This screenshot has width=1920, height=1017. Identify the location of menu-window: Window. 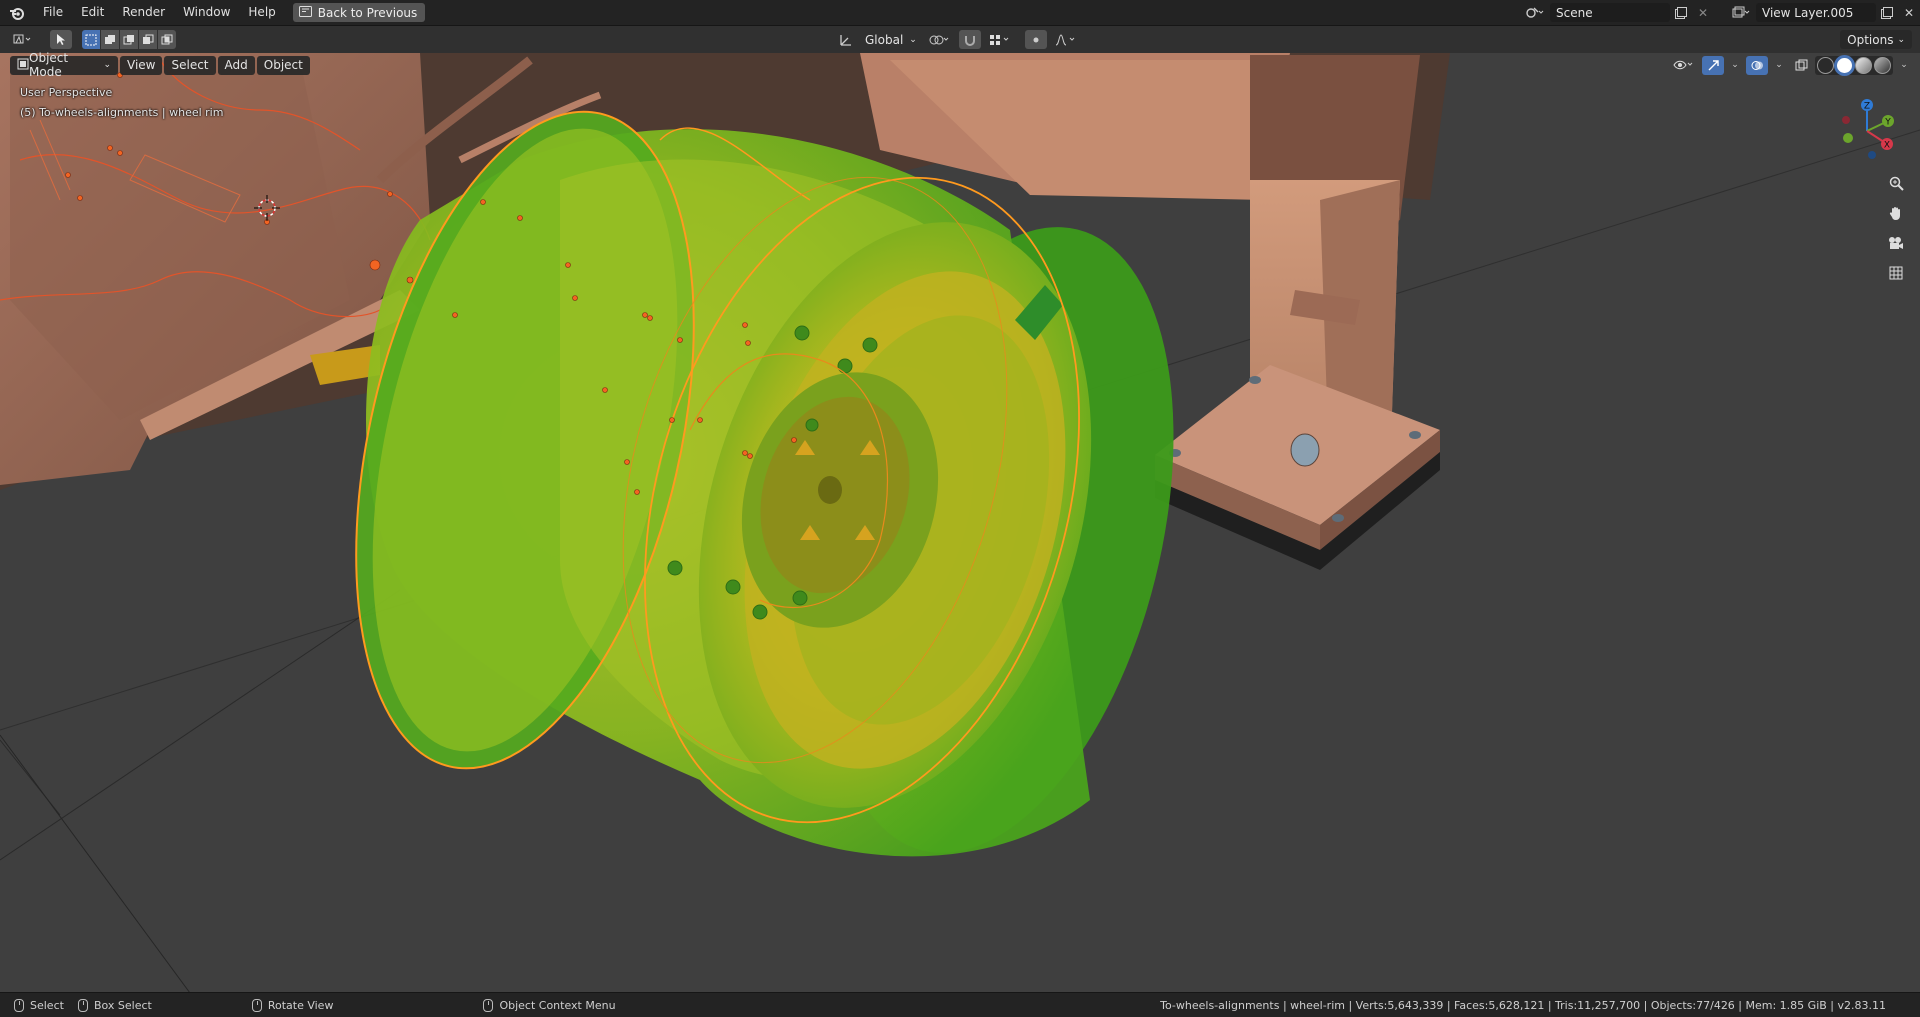
(206, 12).